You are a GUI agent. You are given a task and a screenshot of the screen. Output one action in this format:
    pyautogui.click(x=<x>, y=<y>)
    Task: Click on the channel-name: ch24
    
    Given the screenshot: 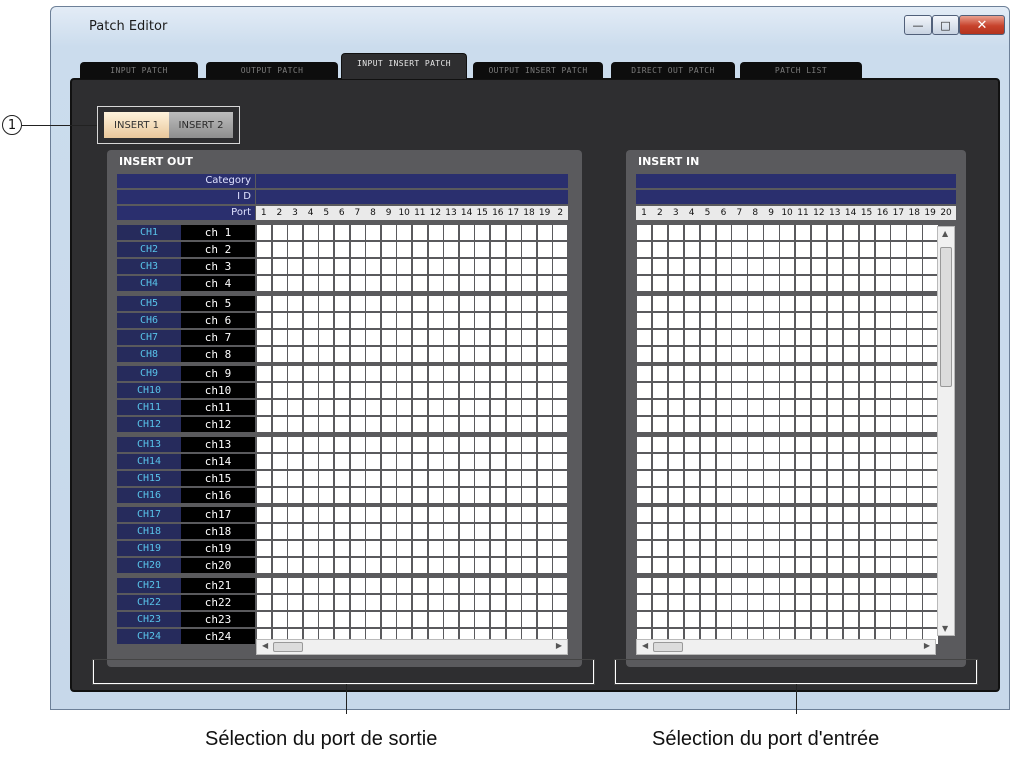 What is the action you would take?
    pyautogui.click(x=218, y=636)
    